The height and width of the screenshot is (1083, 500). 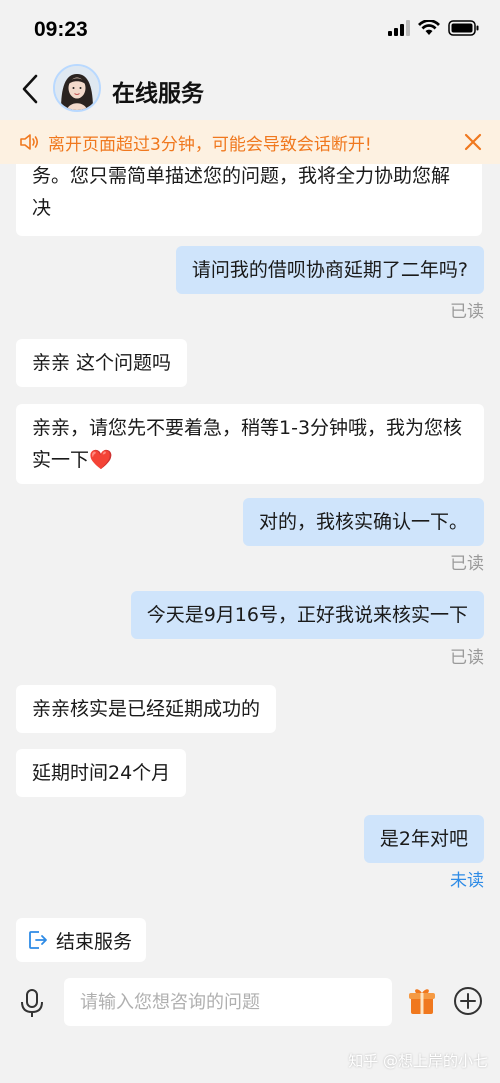 I want to click on agent-message: 延期时间24个月, so click(x=101, y=773).